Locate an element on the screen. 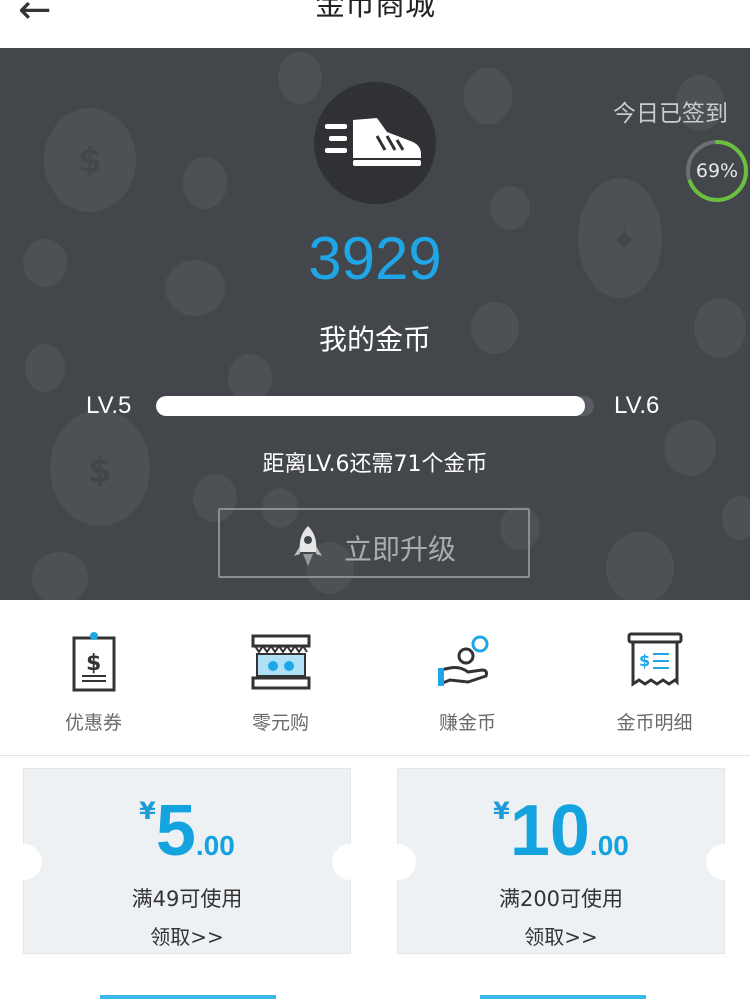  next-level-label: LV.6 is located at coordinates (637, 405).